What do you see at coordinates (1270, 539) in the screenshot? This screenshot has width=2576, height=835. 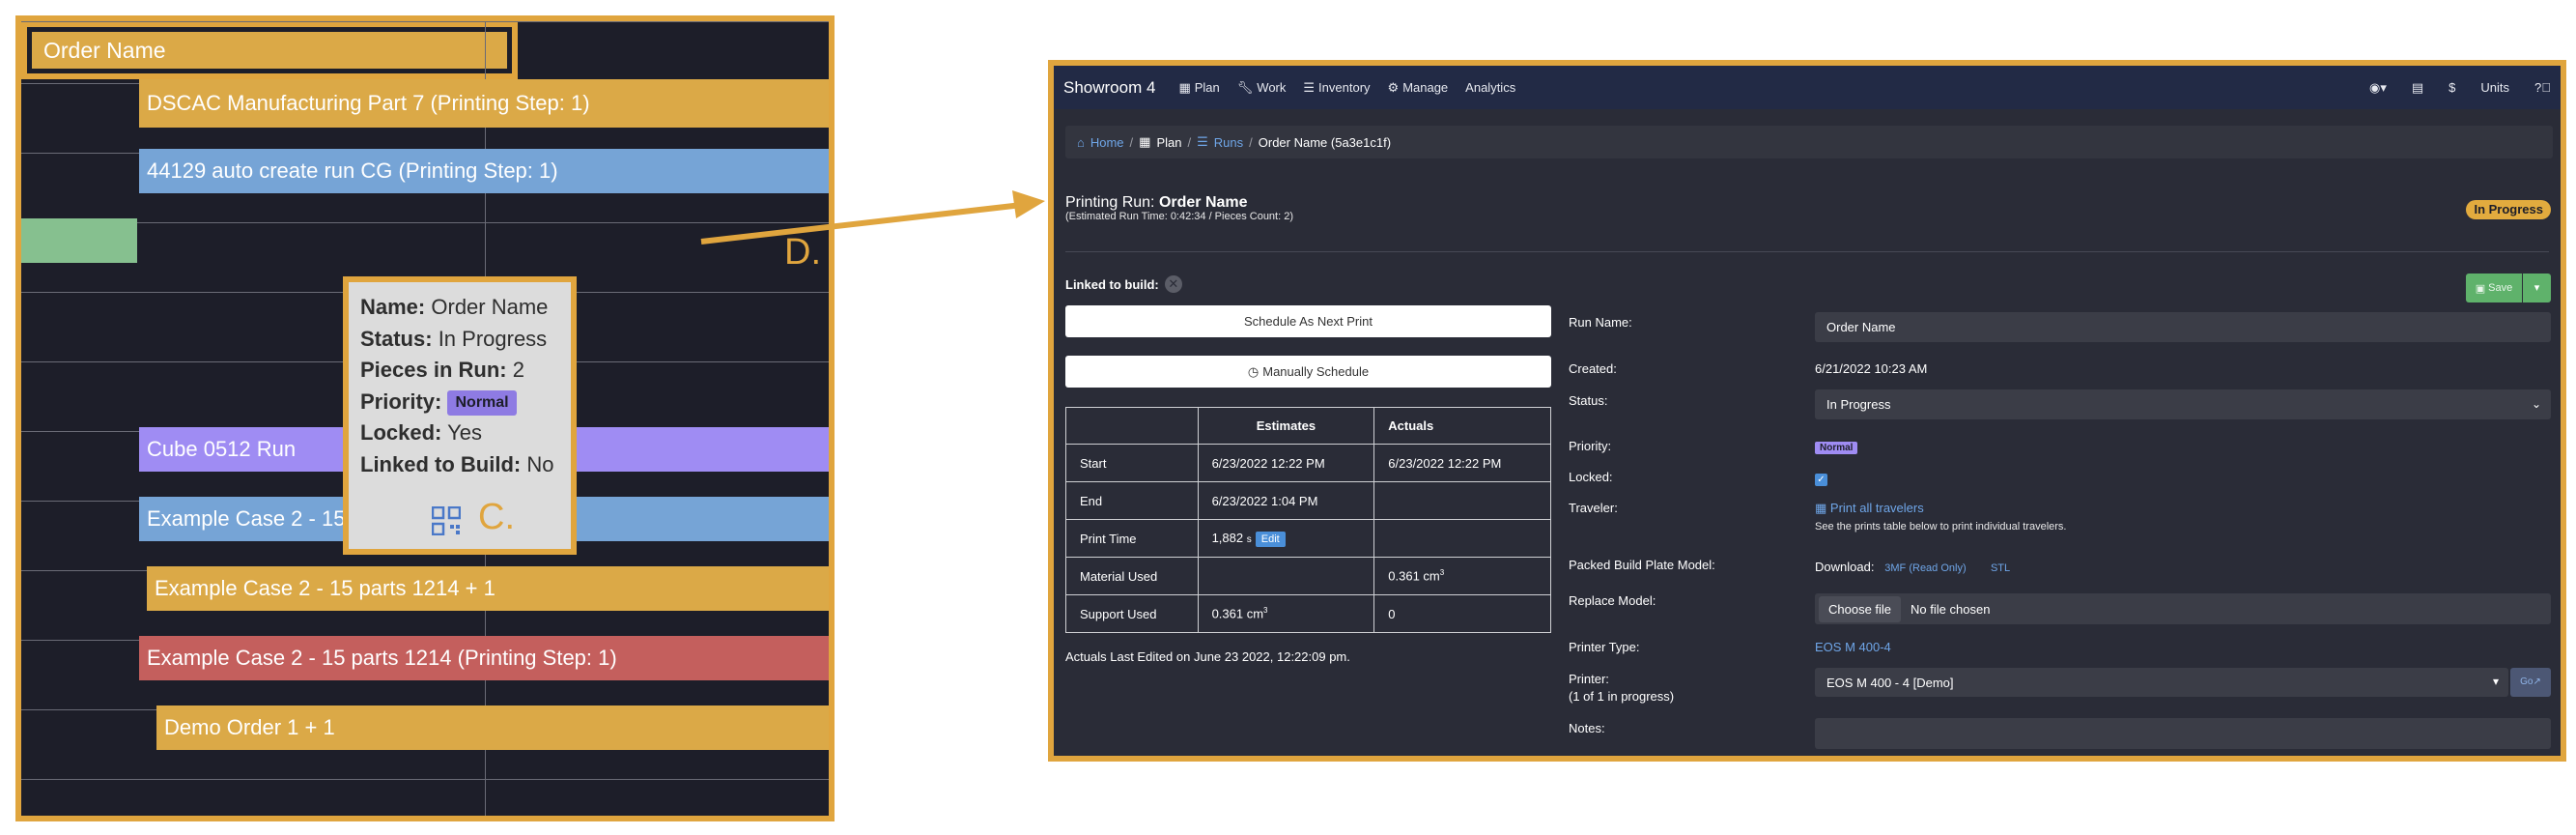 I see `edit-print-time-button: Edit` at bounding box center [1270, 539].